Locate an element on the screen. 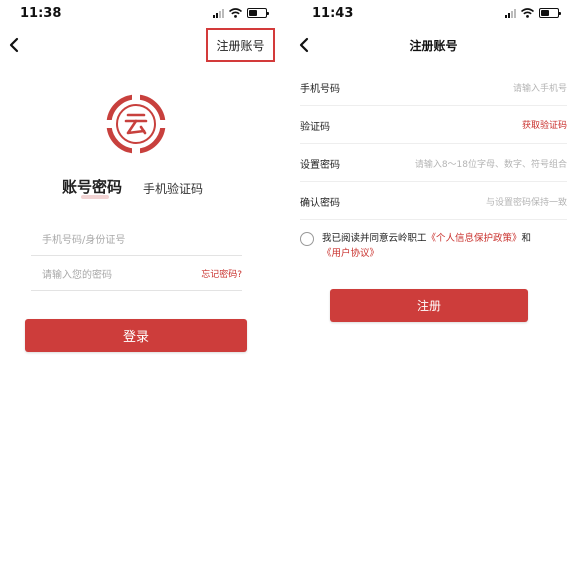 This screenshot has width=577, height=567. password-input: 请输入您的密码 忘记密码? is located at coordinates (136, 276).